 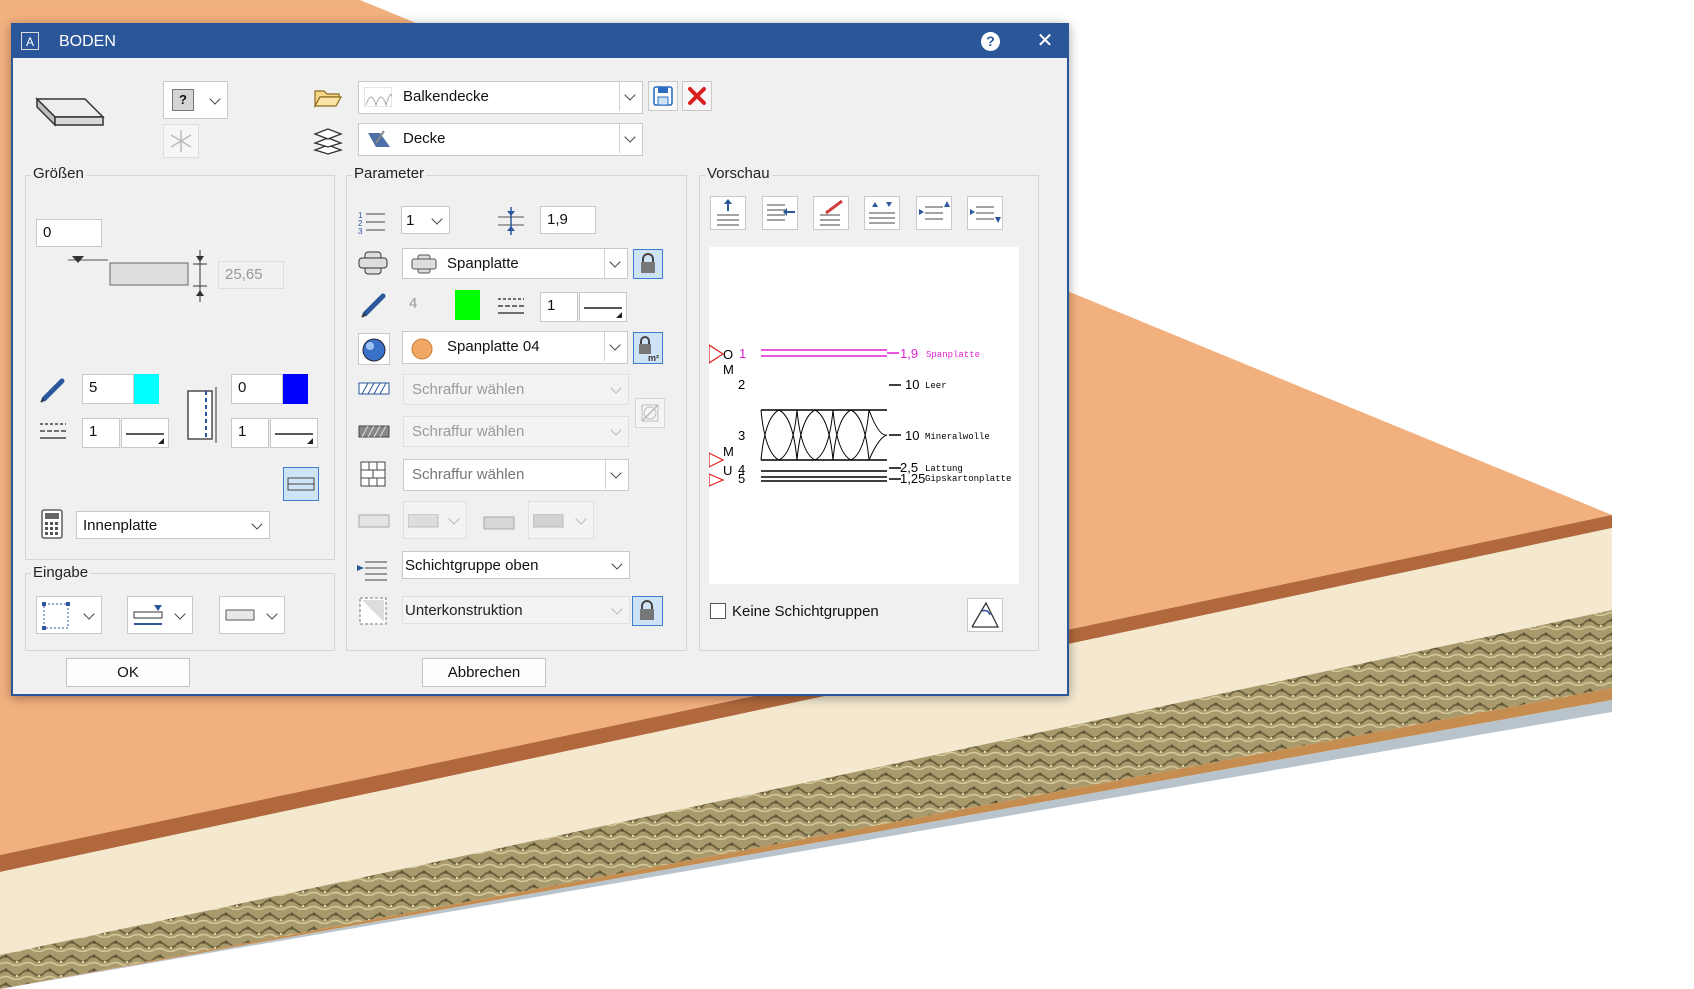 What do you see at coordinates (69, 233) in the screenshot?
I see `offset-input: 0` at bounding box center [69, 233].